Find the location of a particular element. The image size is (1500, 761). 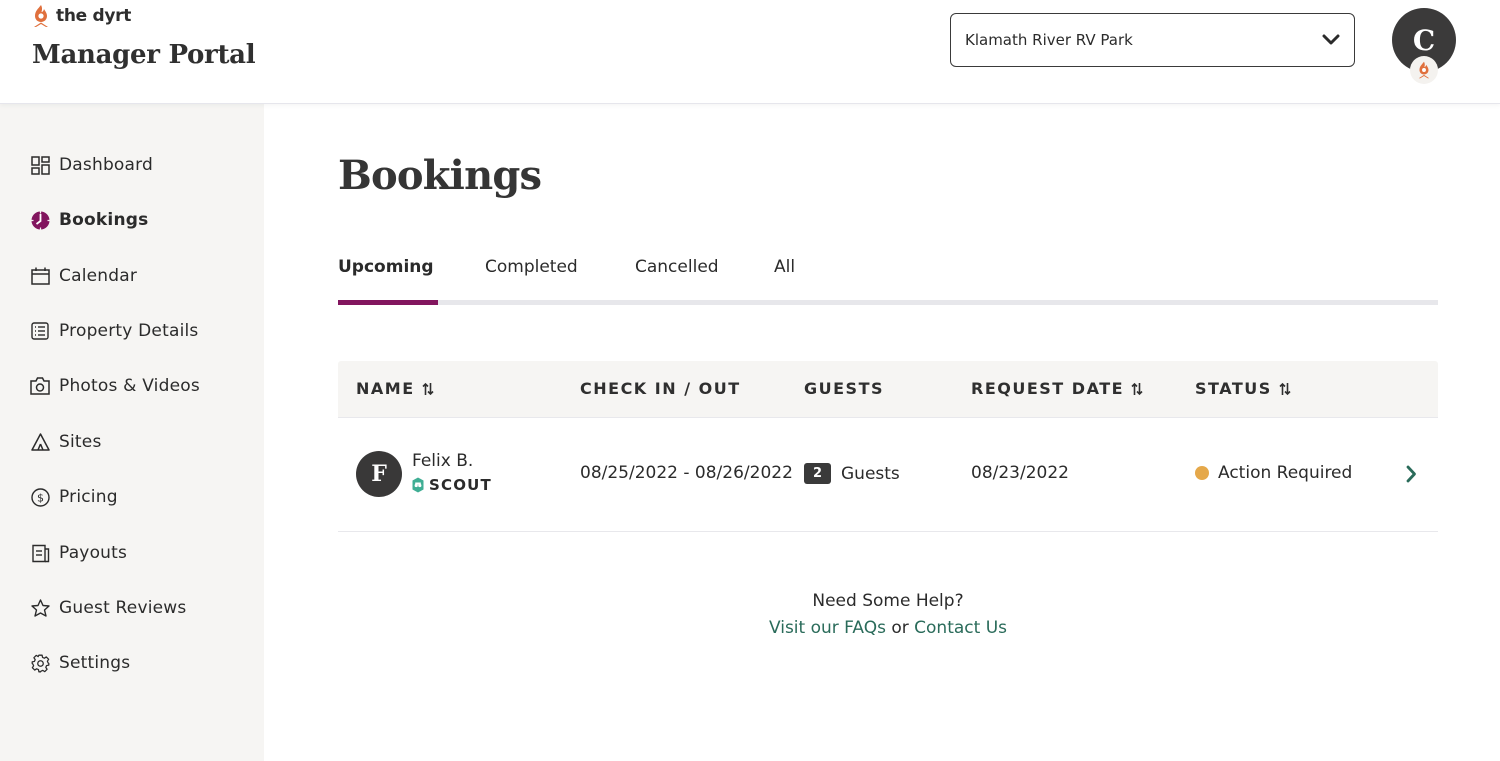

dollar-circle-icon: $ is located at coordinates (40, 497).